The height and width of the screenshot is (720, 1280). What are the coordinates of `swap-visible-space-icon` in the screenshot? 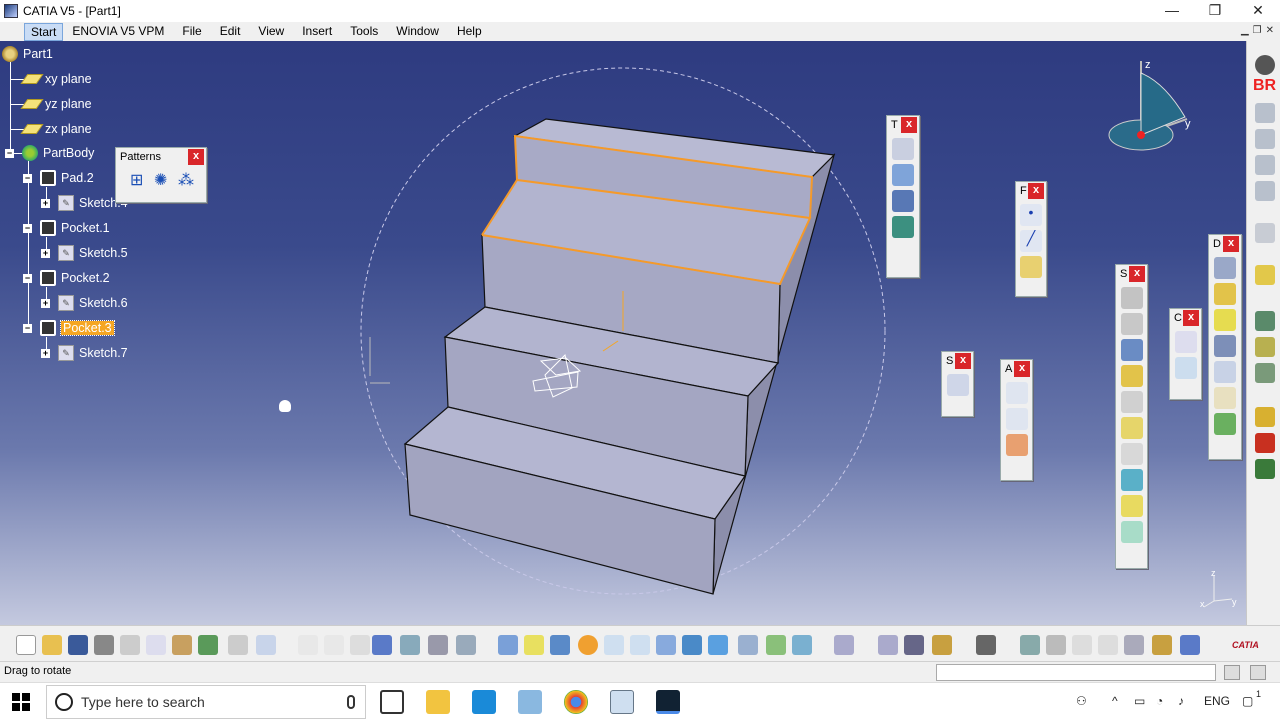 It's located at (802, 645).